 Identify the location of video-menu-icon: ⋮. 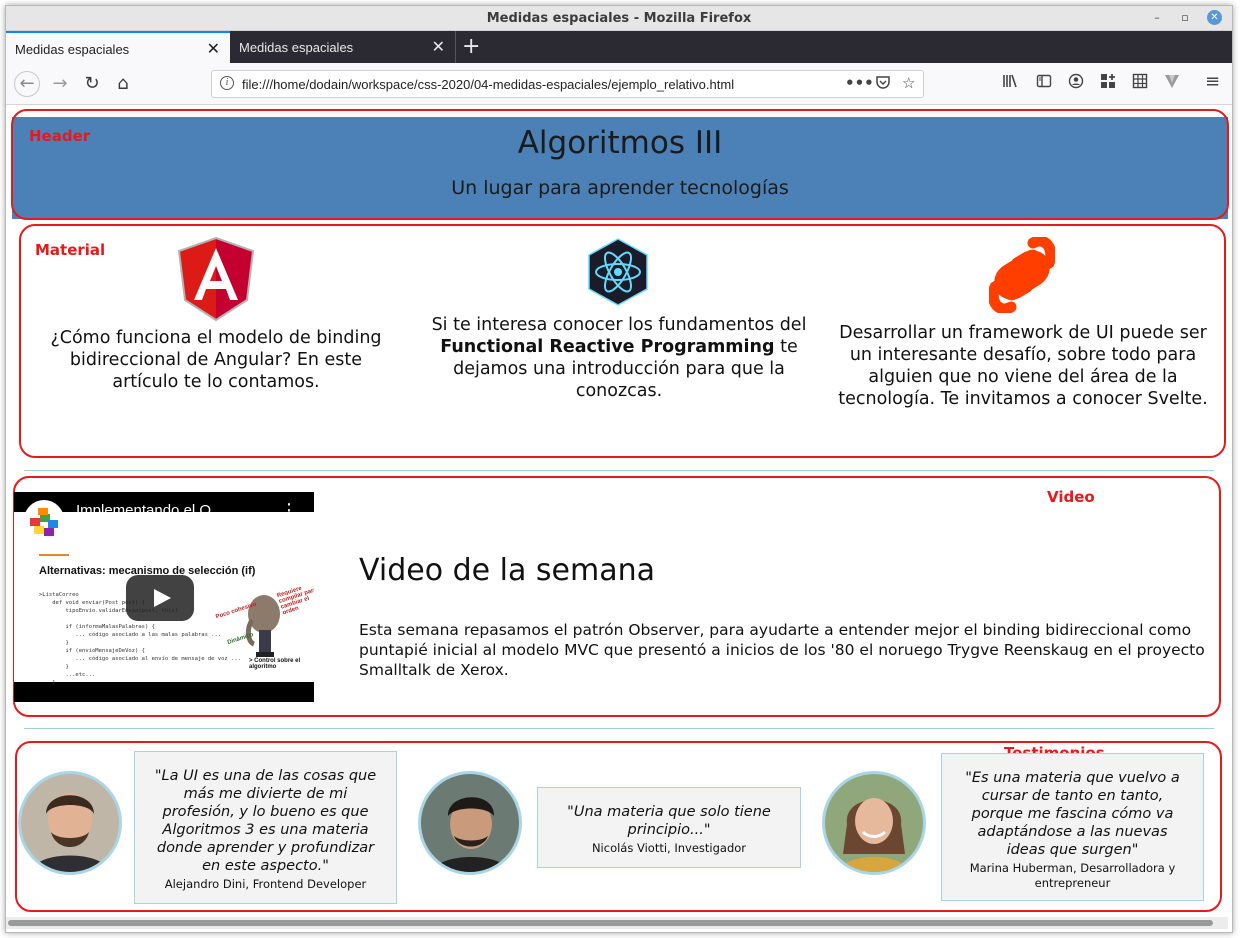
(289, 510).